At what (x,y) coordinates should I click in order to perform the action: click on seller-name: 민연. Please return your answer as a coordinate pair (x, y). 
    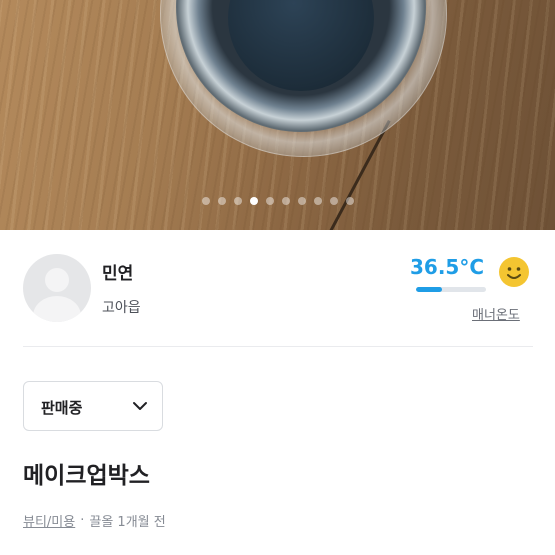
    Looking at the image, I should click on (117, 271).